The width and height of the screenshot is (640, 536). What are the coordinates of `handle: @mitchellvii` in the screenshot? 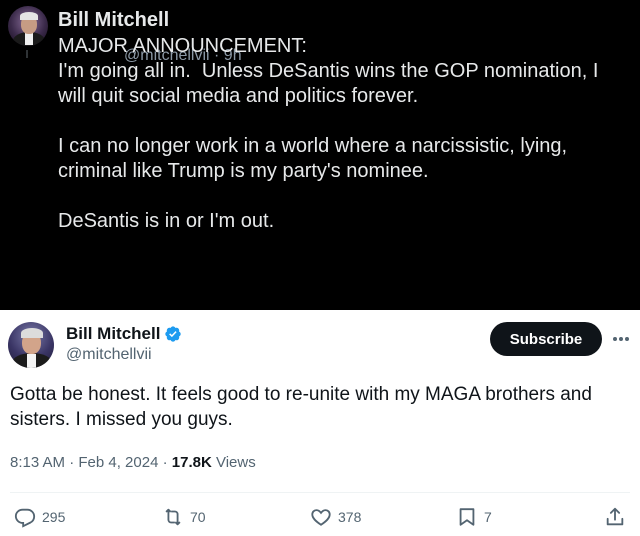 It's located at (109, 355).